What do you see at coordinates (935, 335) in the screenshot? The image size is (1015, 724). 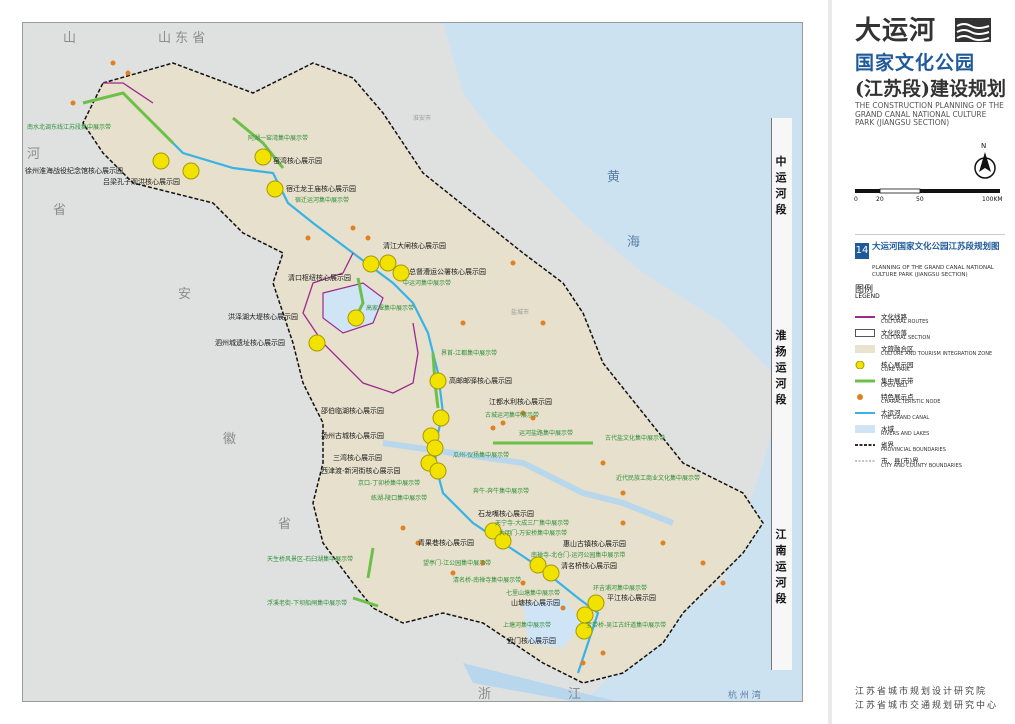 I see `legend-item-cultural-section: 文化段落 CULTURAL SECTION` at bounding box center [935, 335].